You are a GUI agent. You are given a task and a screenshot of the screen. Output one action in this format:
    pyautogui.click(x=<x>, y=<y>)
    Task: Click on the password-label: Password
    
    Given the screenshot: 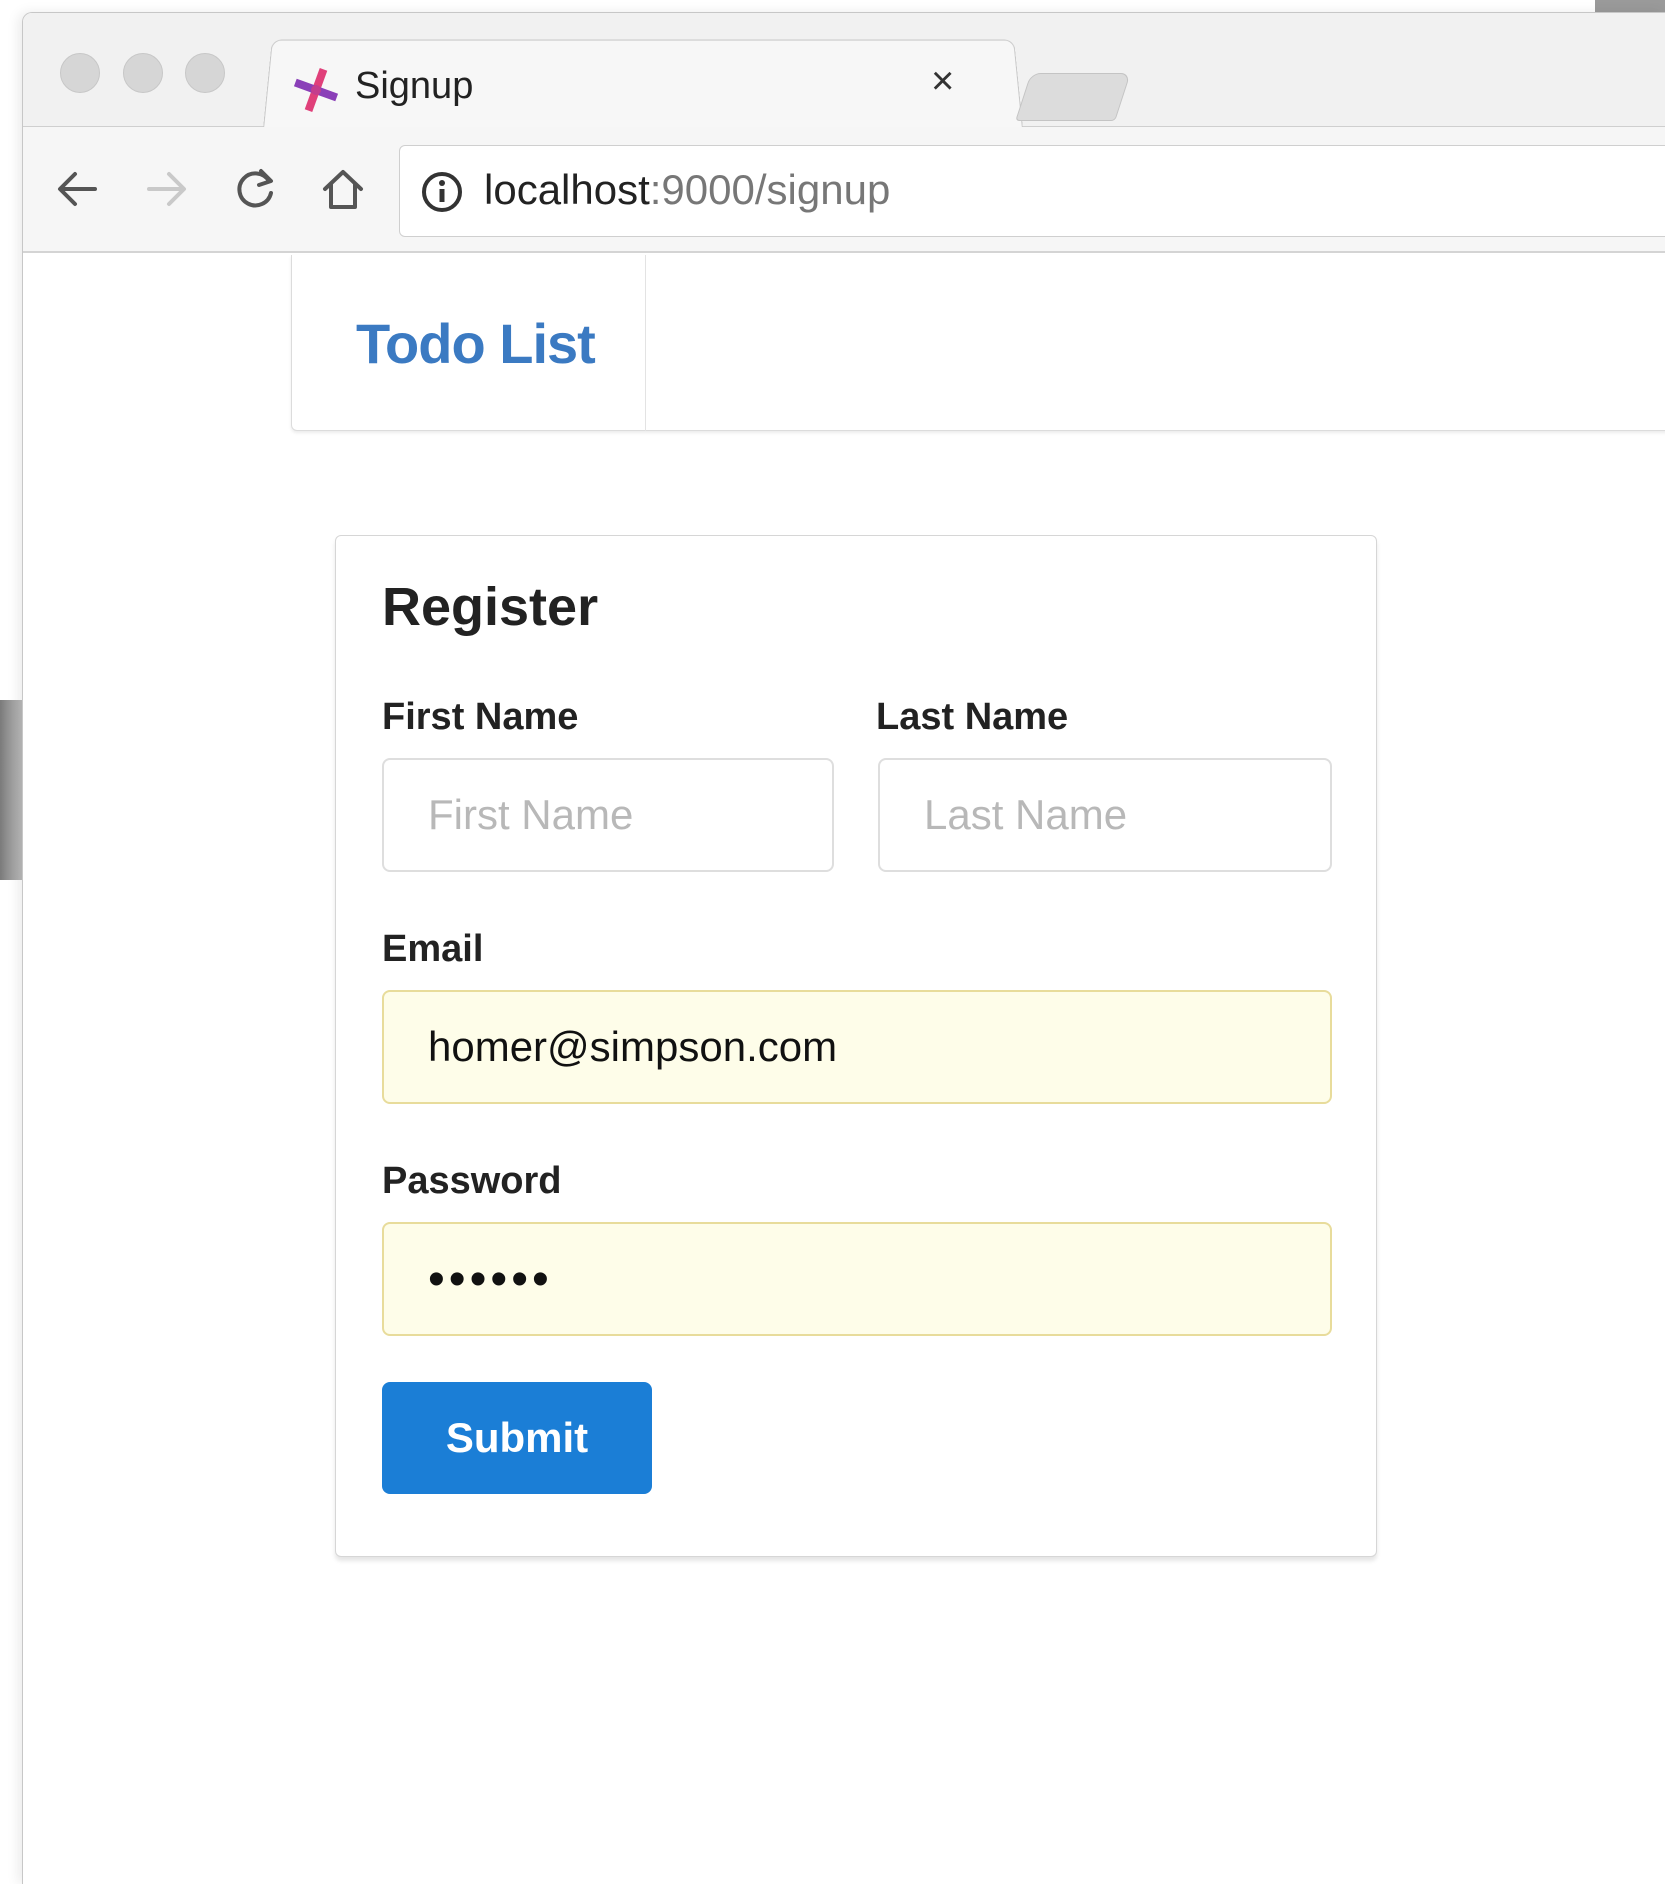 What is the action you would take?
    pyautogui.click(x=472, y=1181)
    